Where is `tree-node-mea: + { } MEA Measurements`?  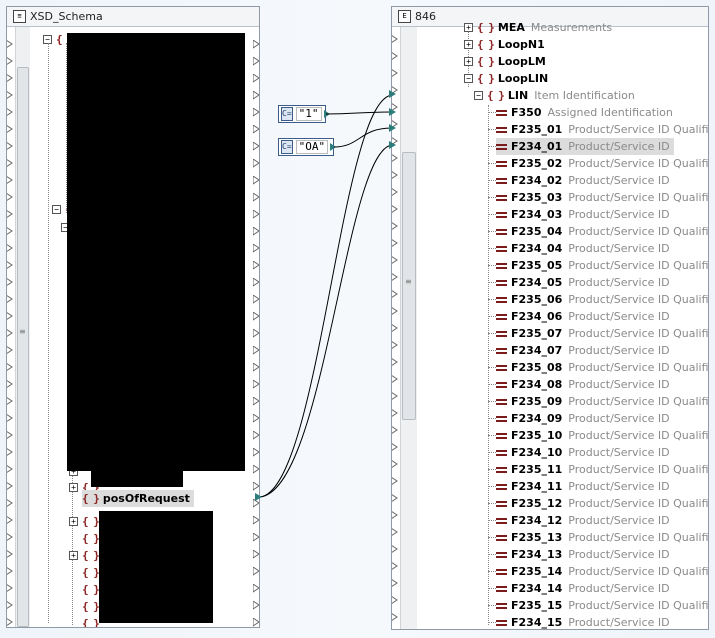
tree-node-mea: + { } MEA Measurements is located at coordinates (538, 27).